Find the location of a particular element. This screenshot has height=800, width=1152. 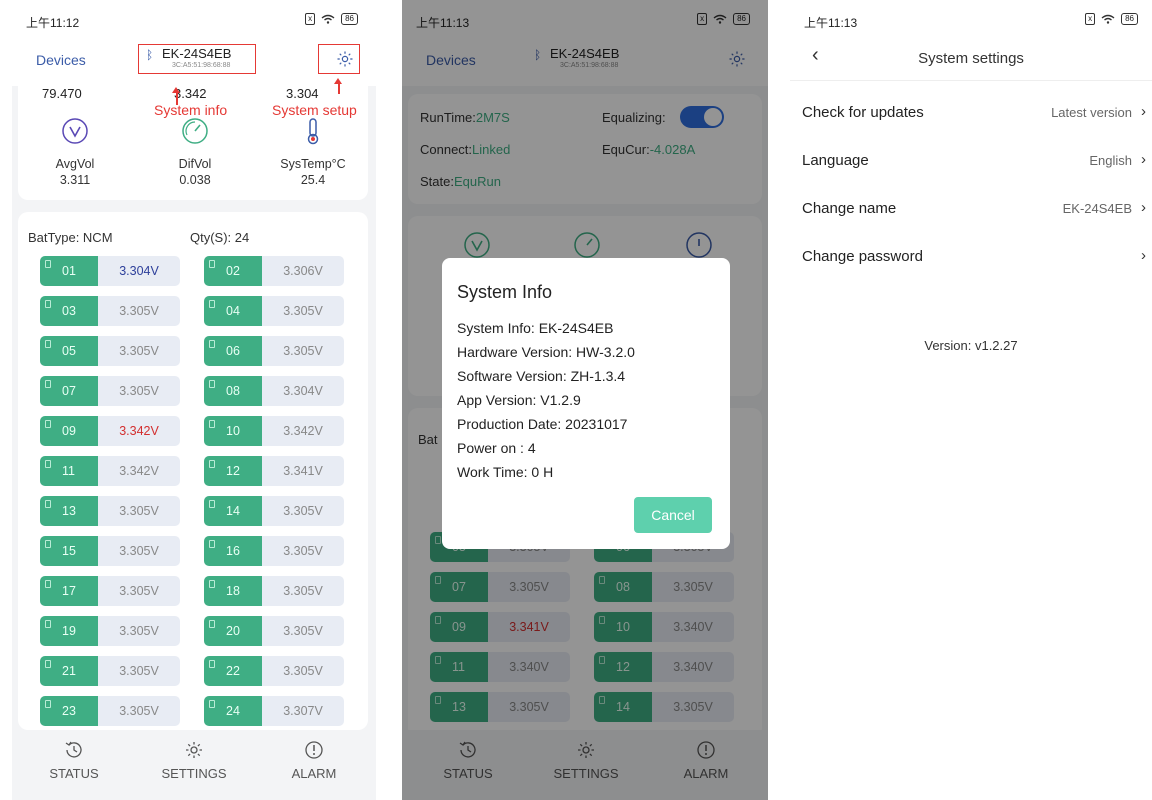

cell-item: 07 3.305V is located at coordinates (110, 391).